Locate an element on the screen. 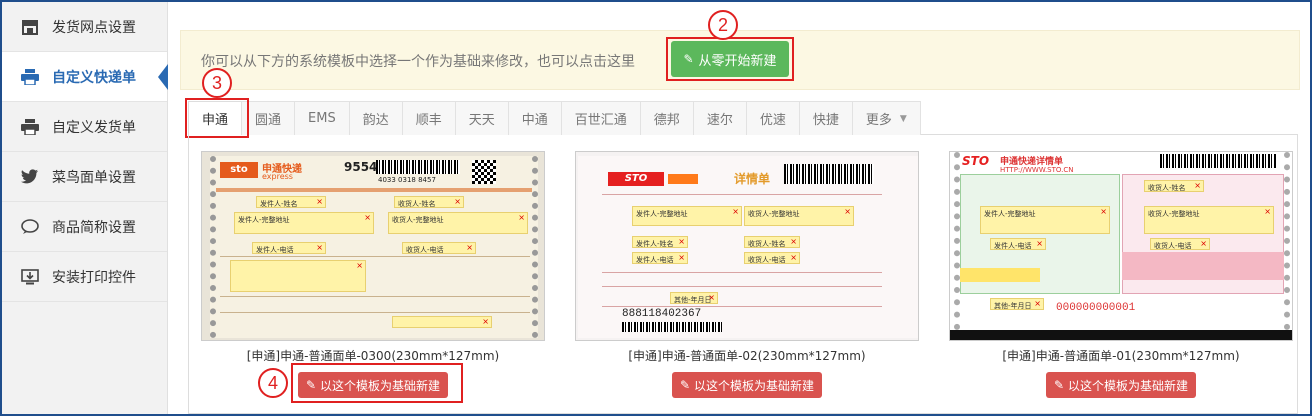  sidebar-item-product-alias: 商品简称设置 is located at coordinates (84, 227).